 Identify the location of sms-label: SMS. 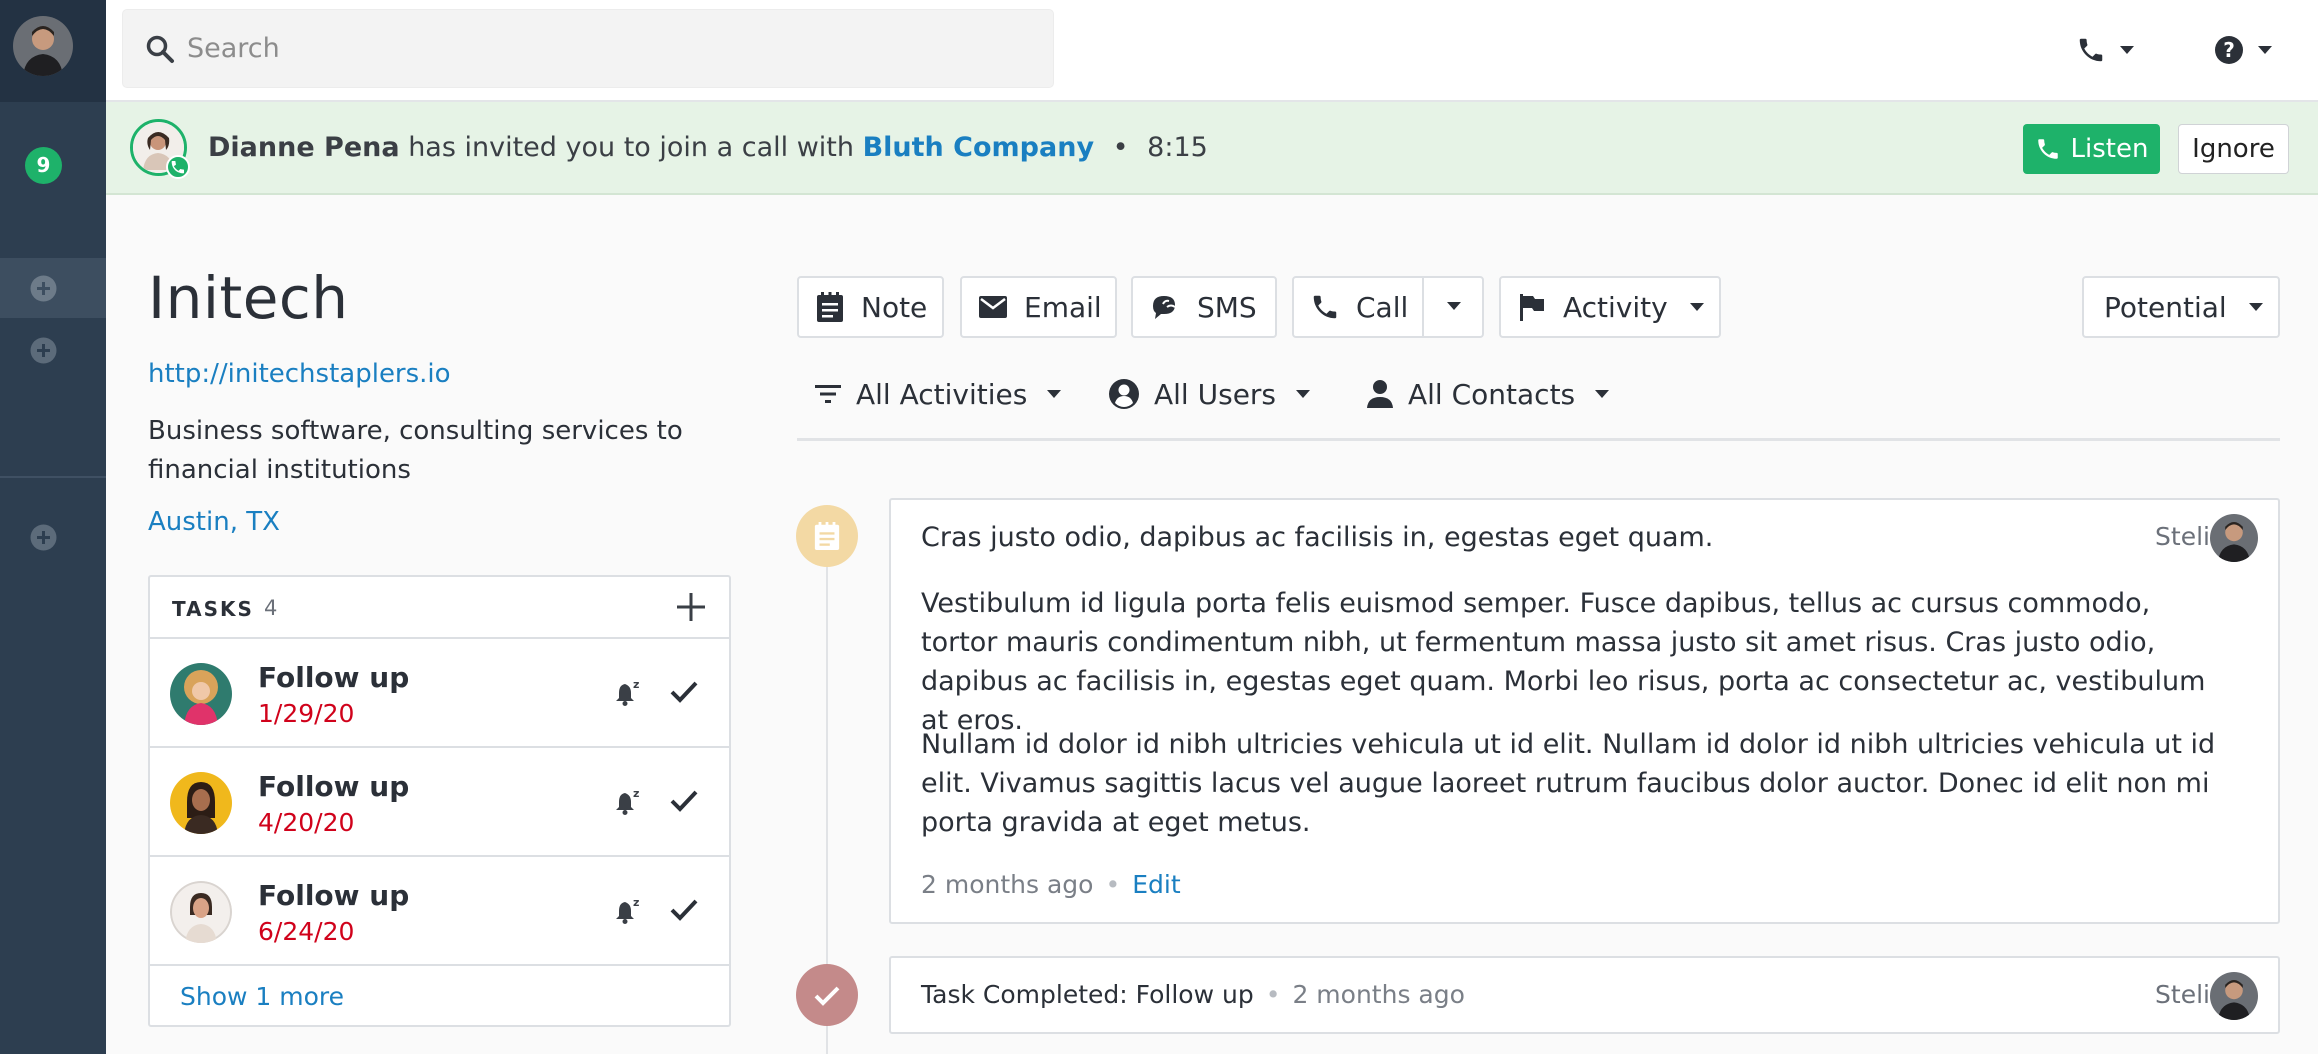
(1227, 307).